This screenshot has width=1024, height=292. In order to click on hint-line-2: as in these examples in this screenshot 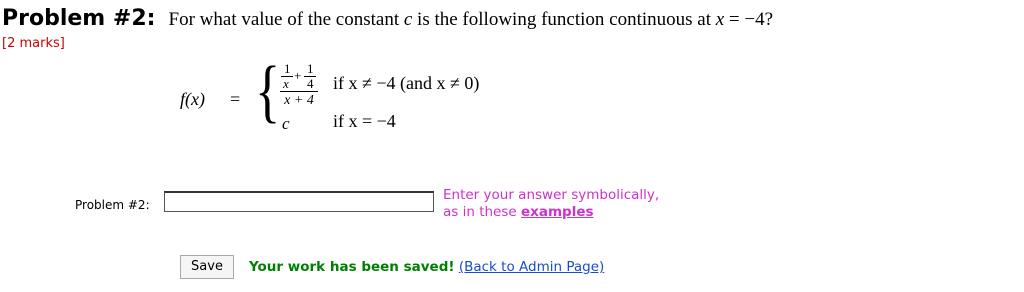, I will do `click(551, 212)`.